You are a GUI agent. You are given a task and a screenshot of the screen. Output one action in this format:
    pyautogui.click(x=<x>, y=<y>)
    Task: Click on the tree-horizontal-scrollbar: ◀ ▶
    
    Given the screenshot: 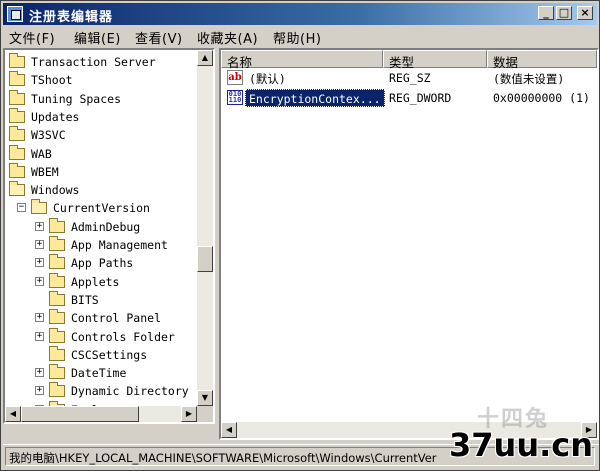 What is the action you would take?
    pyautogui.click(x=101, y=414)
    